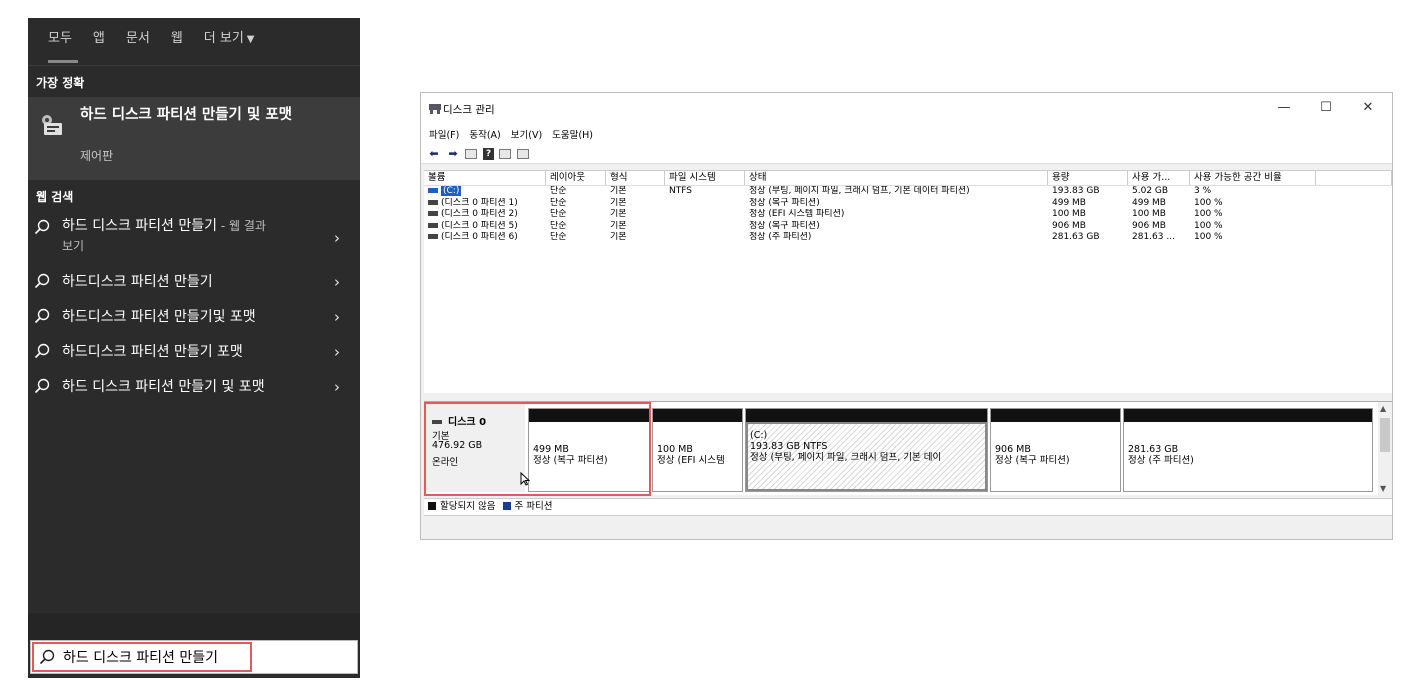  What do you see at coordinates (1383, 488) in the screenshot?
I see `scroll-down-arrow-icon: ▼` at bounding box center [1383, 488].